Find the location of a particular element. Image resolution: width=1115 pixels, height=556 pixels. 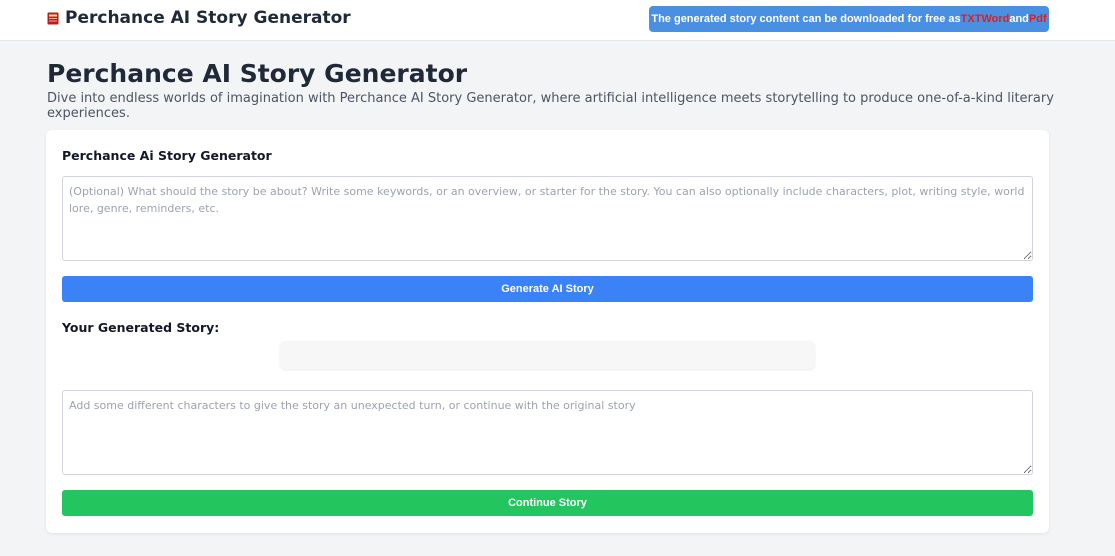

generate-story-button: Generate AI Story is located at coordinates (547, 289).